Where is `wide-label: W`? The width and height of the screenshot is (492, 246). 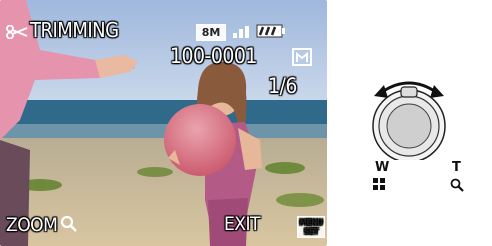 wide-label: W is located at coordinates (382, 167).